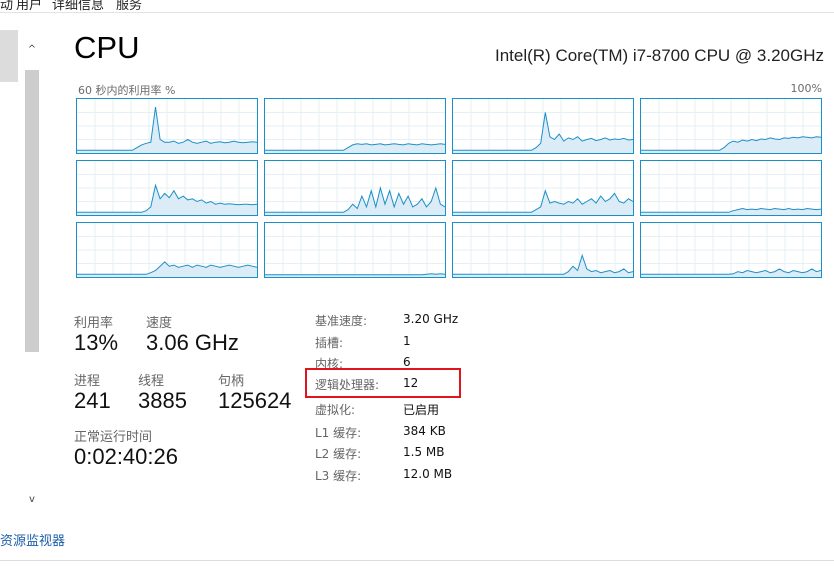 Image resolution: width=834 pixels, height=566 pixels. I want to click on utilization-value: 13%, so click(96, 342).